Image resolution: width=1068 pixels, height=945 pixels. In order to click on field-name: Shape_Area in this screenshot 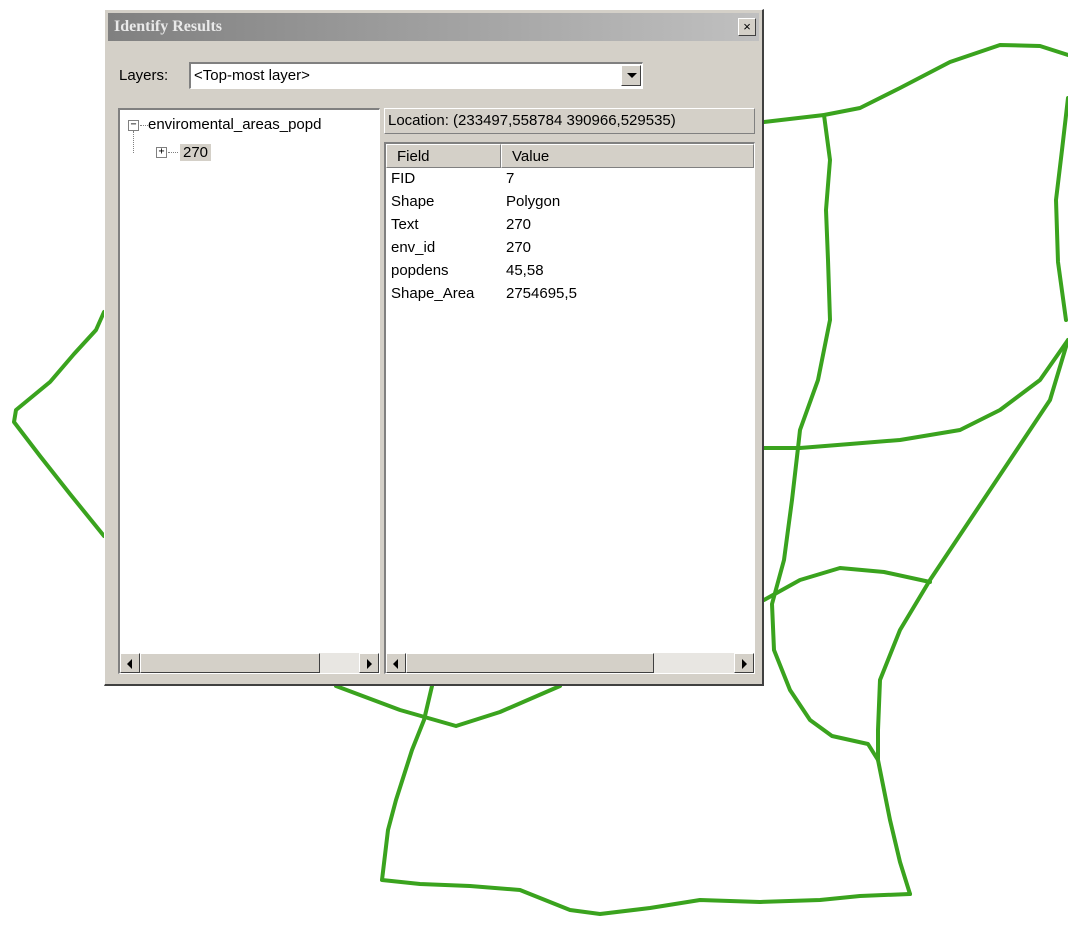, I will do `click(433, 293)`.